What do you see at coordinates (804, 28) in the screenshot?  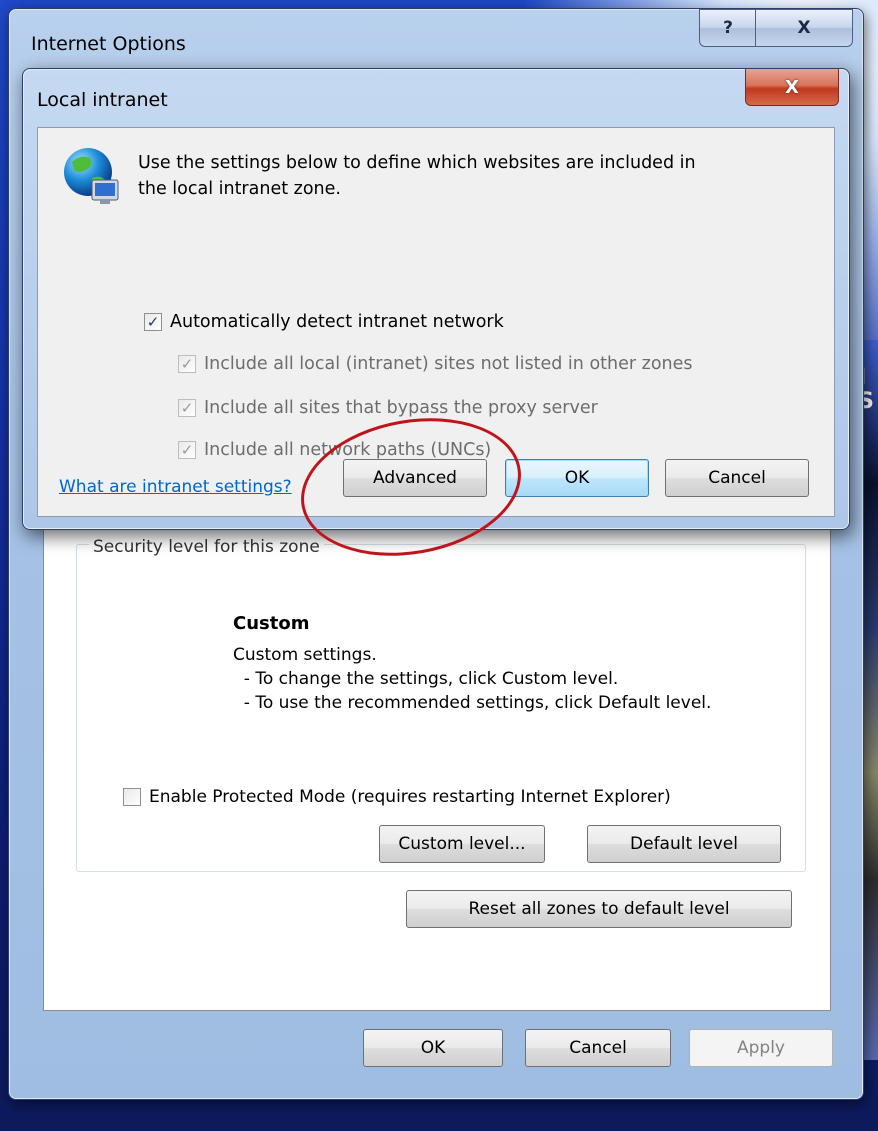 I see `close-button: X` at bounding box center [804, 28].